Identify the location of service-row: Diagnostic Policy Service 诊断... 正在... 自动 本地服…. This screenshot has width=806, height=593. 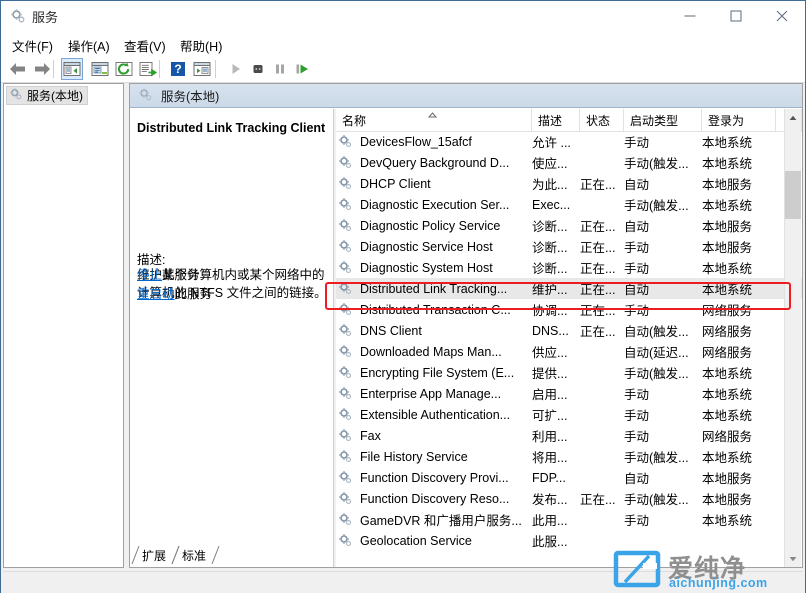
(569, 225).